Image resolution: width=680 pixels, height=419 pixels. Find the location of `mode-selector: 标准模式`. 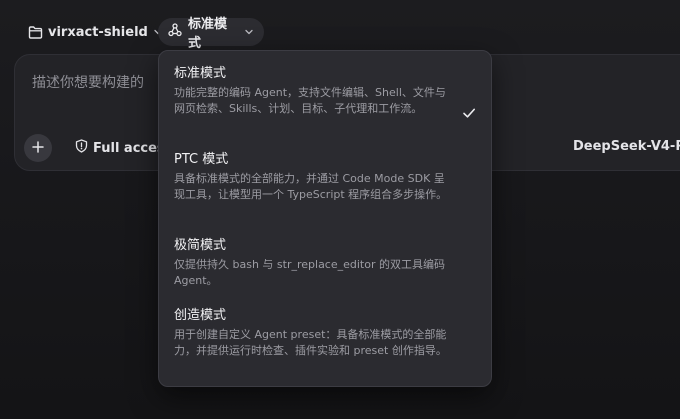

mode-selector: 标准模式 is located at coordinates (211, 34).